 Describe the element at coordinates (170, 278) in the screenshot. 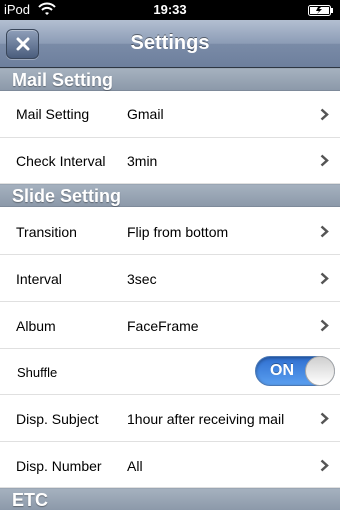

I see `row-interval: Interval 3sec` at that location.